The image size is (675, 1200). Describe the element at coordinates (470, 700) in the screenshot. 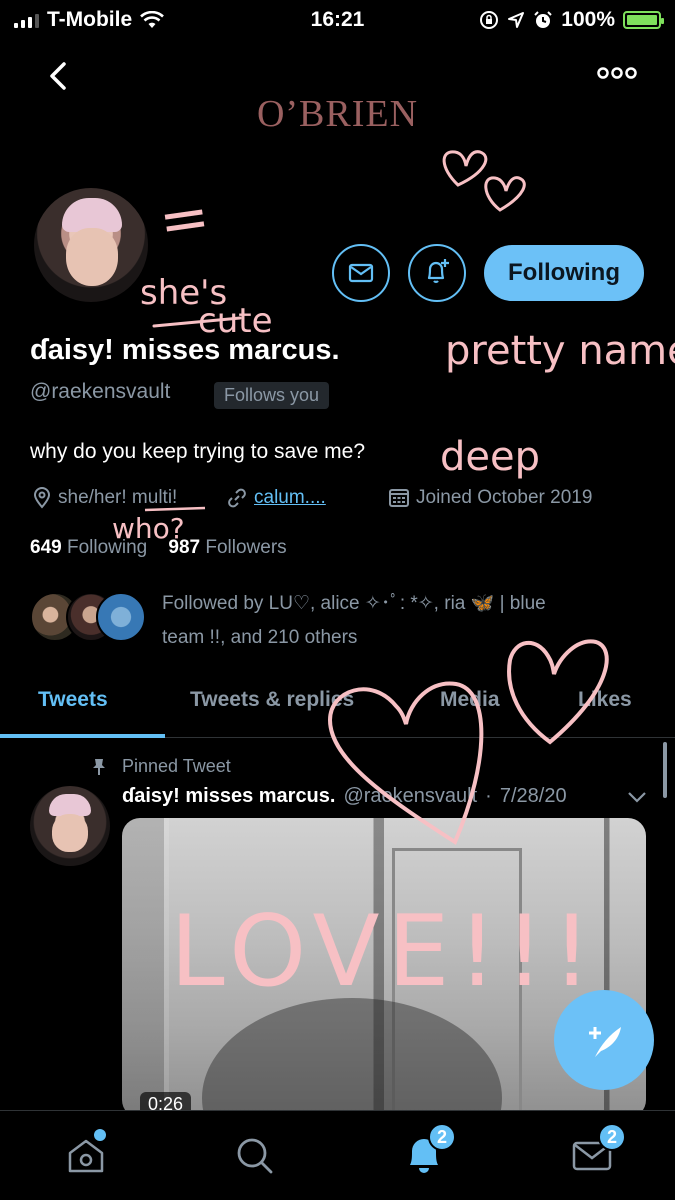

I see `tab-media: Media` at that location.